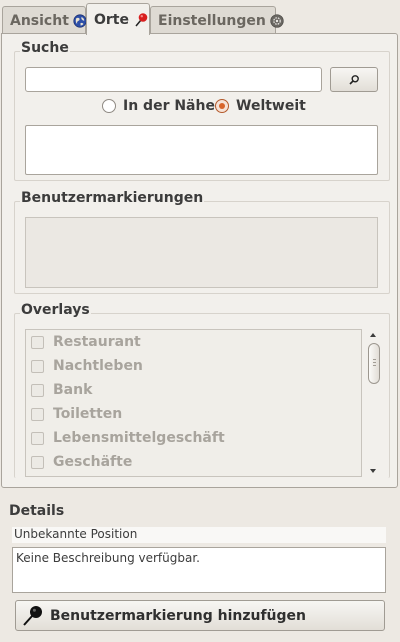  I want to click on tab-einstellungen: Einstellungen, so click(217, 20).